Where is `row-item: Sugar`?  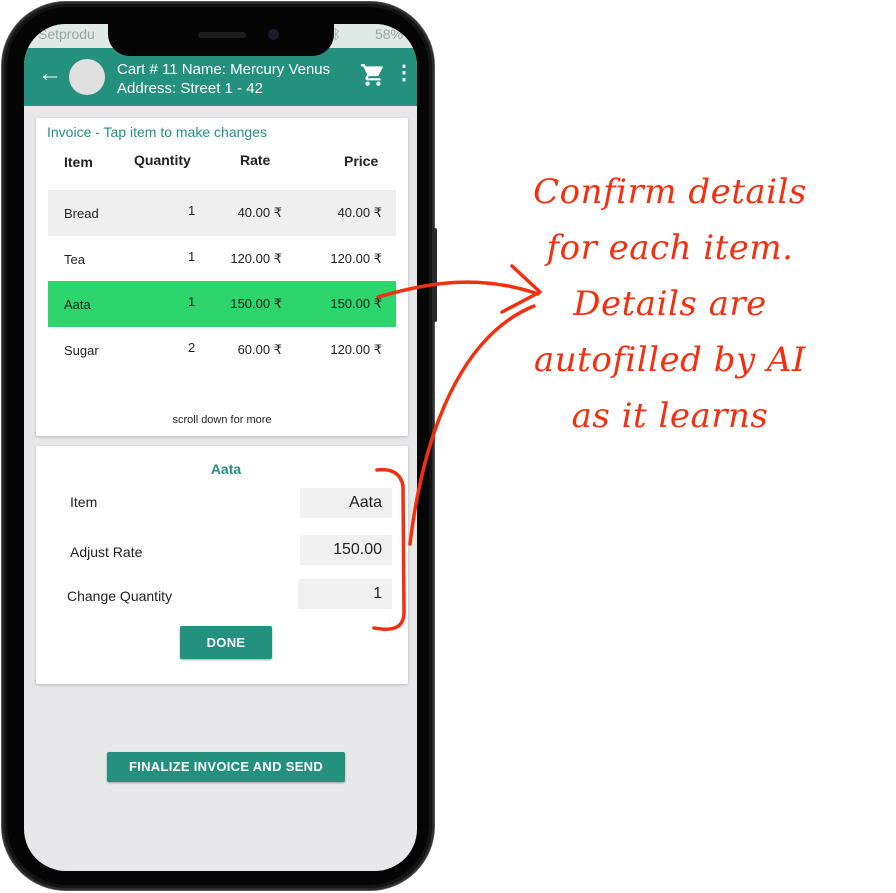
row-item: Sugar is located at coordinates (81, 350).